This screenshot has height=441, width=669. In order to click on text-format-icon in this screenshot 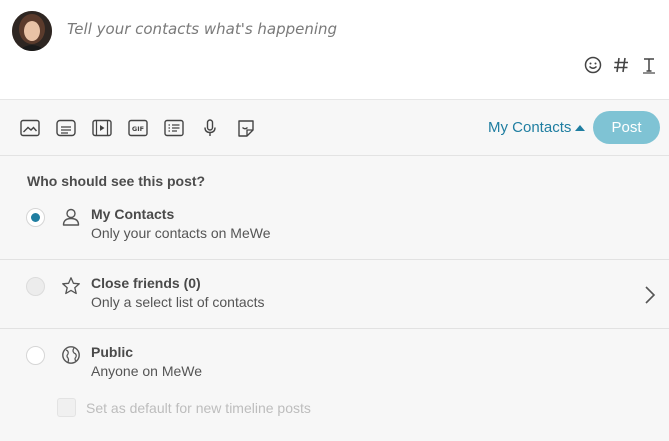, I will do `click(649, 65)`.